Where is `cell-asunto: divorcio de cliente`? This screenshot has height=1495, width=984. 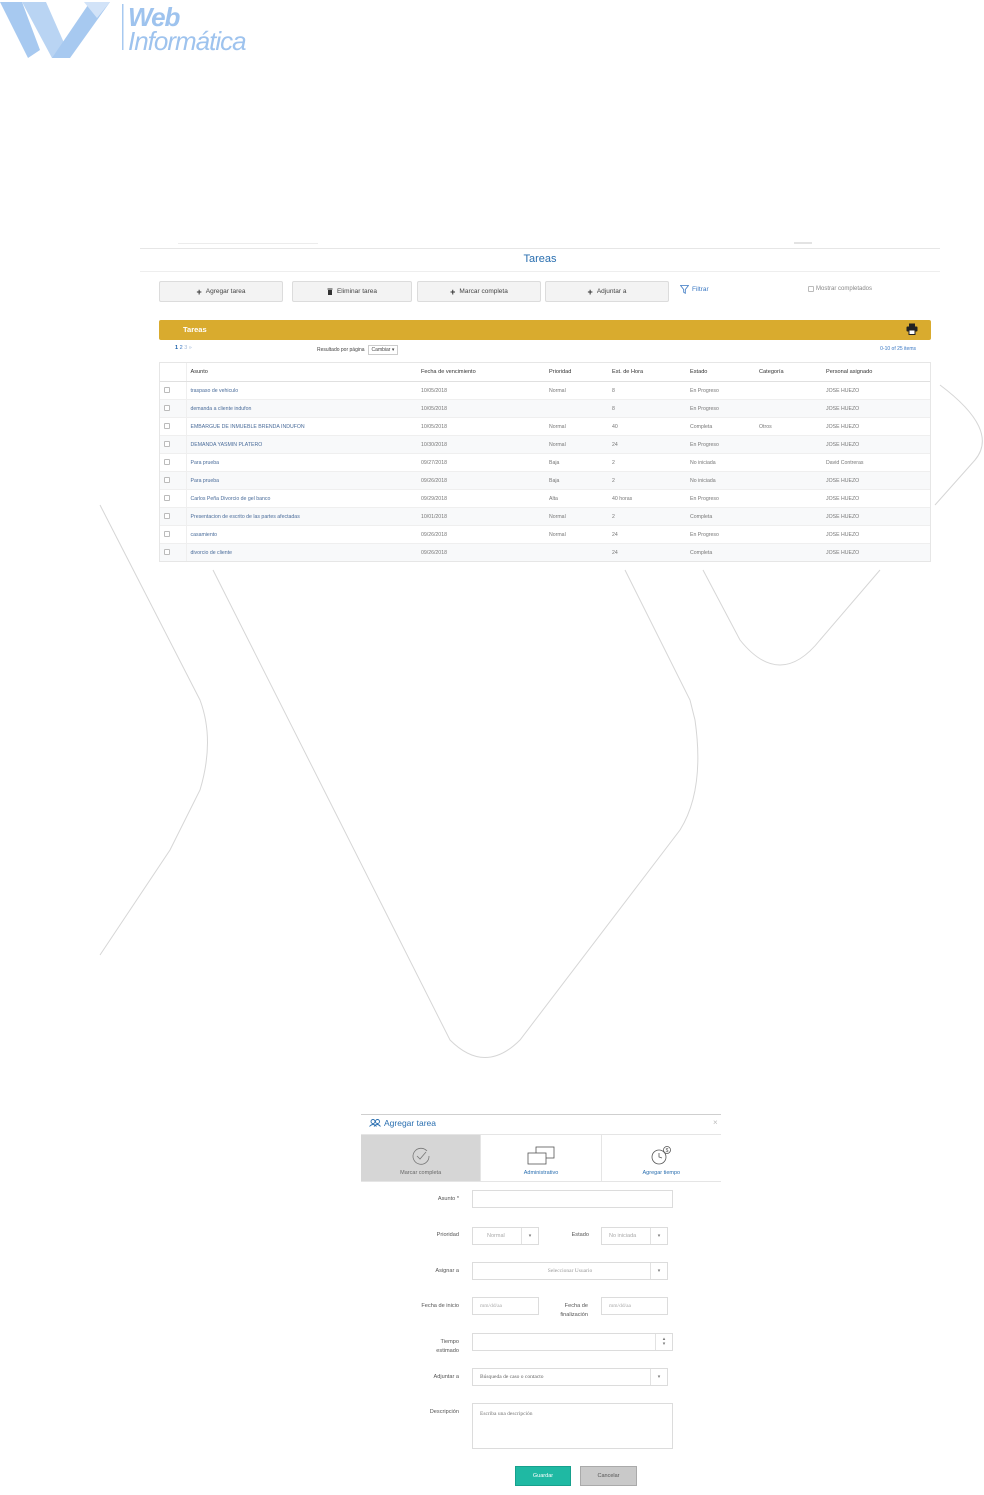
cell-asunto: divorcio de cliente is located at coordinates (301, 552).